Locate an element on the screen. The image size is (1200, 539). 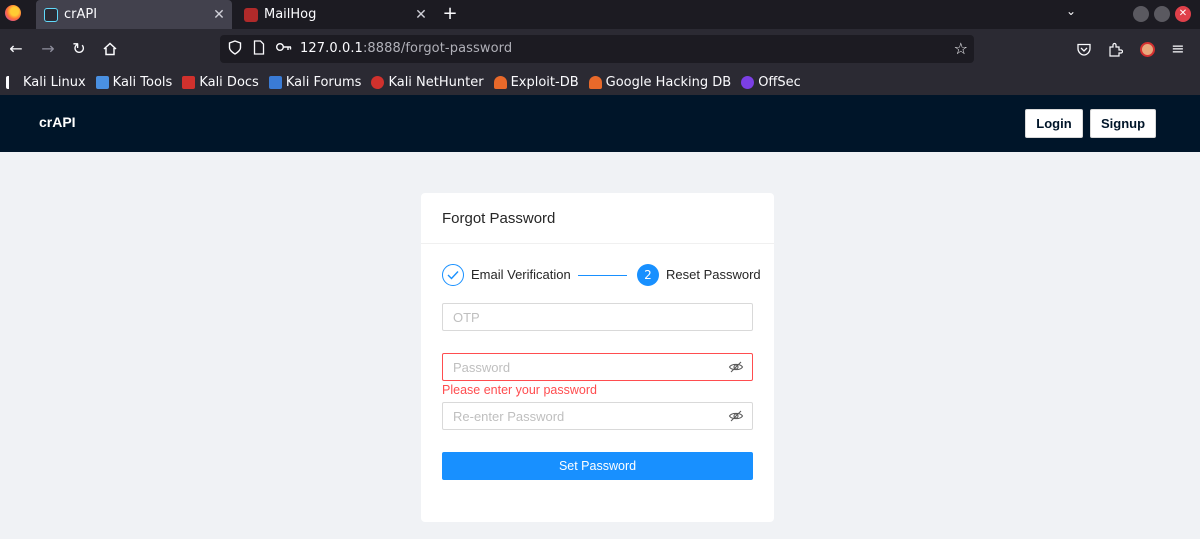
minimize-button is located at coordinates (1141, 14).